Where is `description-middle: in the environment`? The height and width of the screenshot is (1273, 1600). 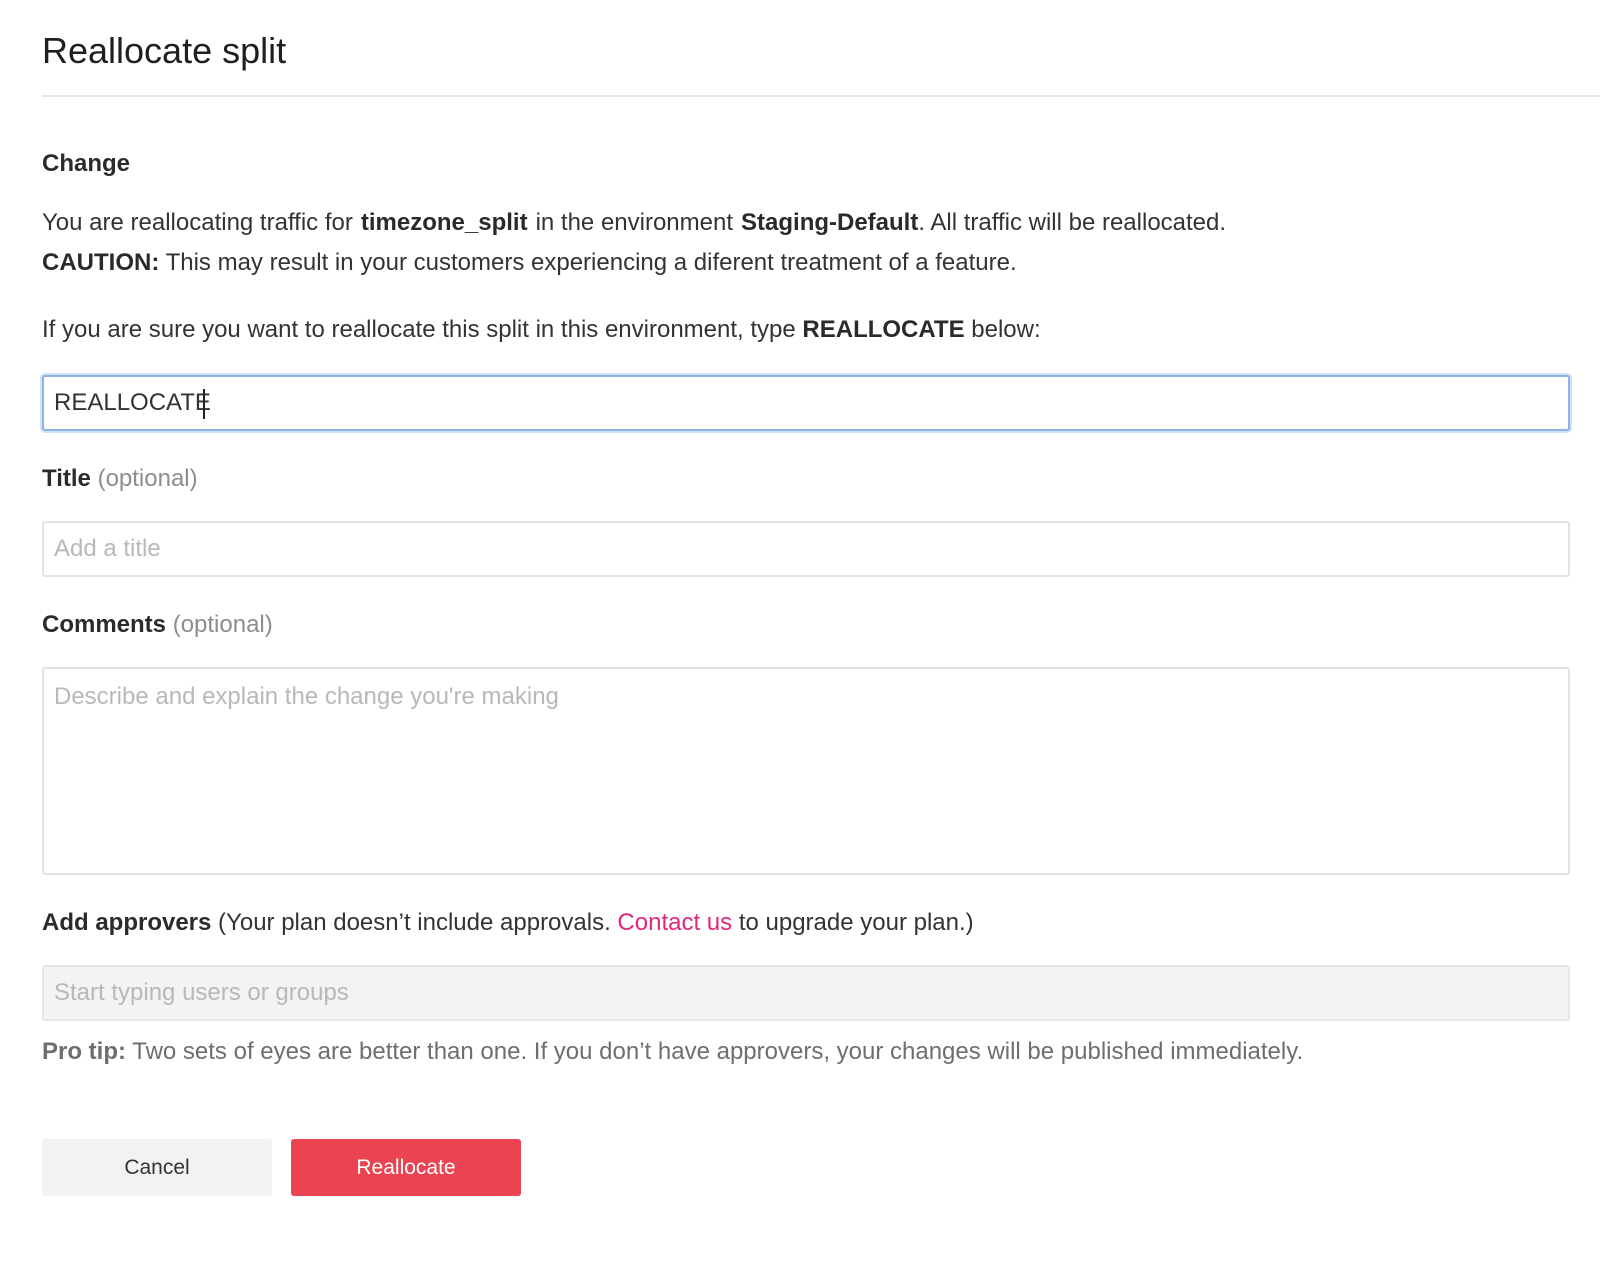 description-middle: in the environment is located at coordinates (634, 222).